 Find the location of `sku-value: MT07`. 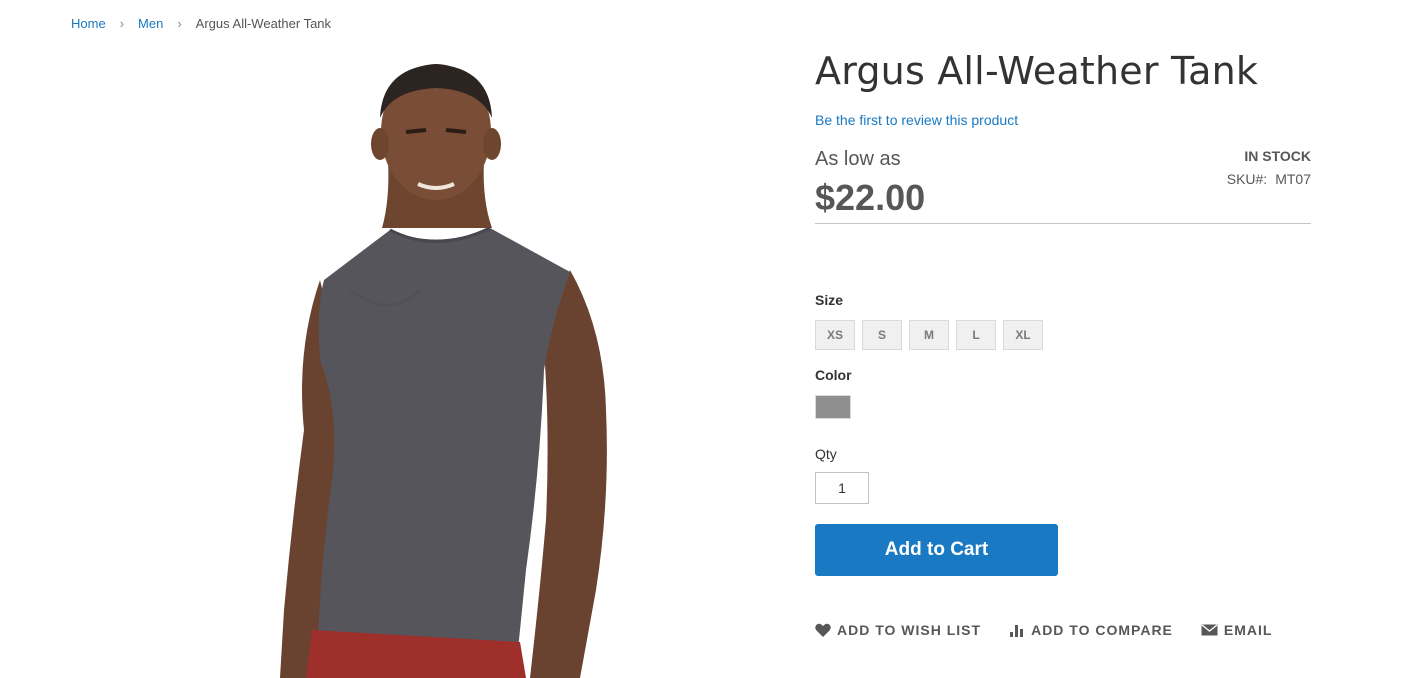

sku-value: MT07 is located at coordinates (1293, 179).